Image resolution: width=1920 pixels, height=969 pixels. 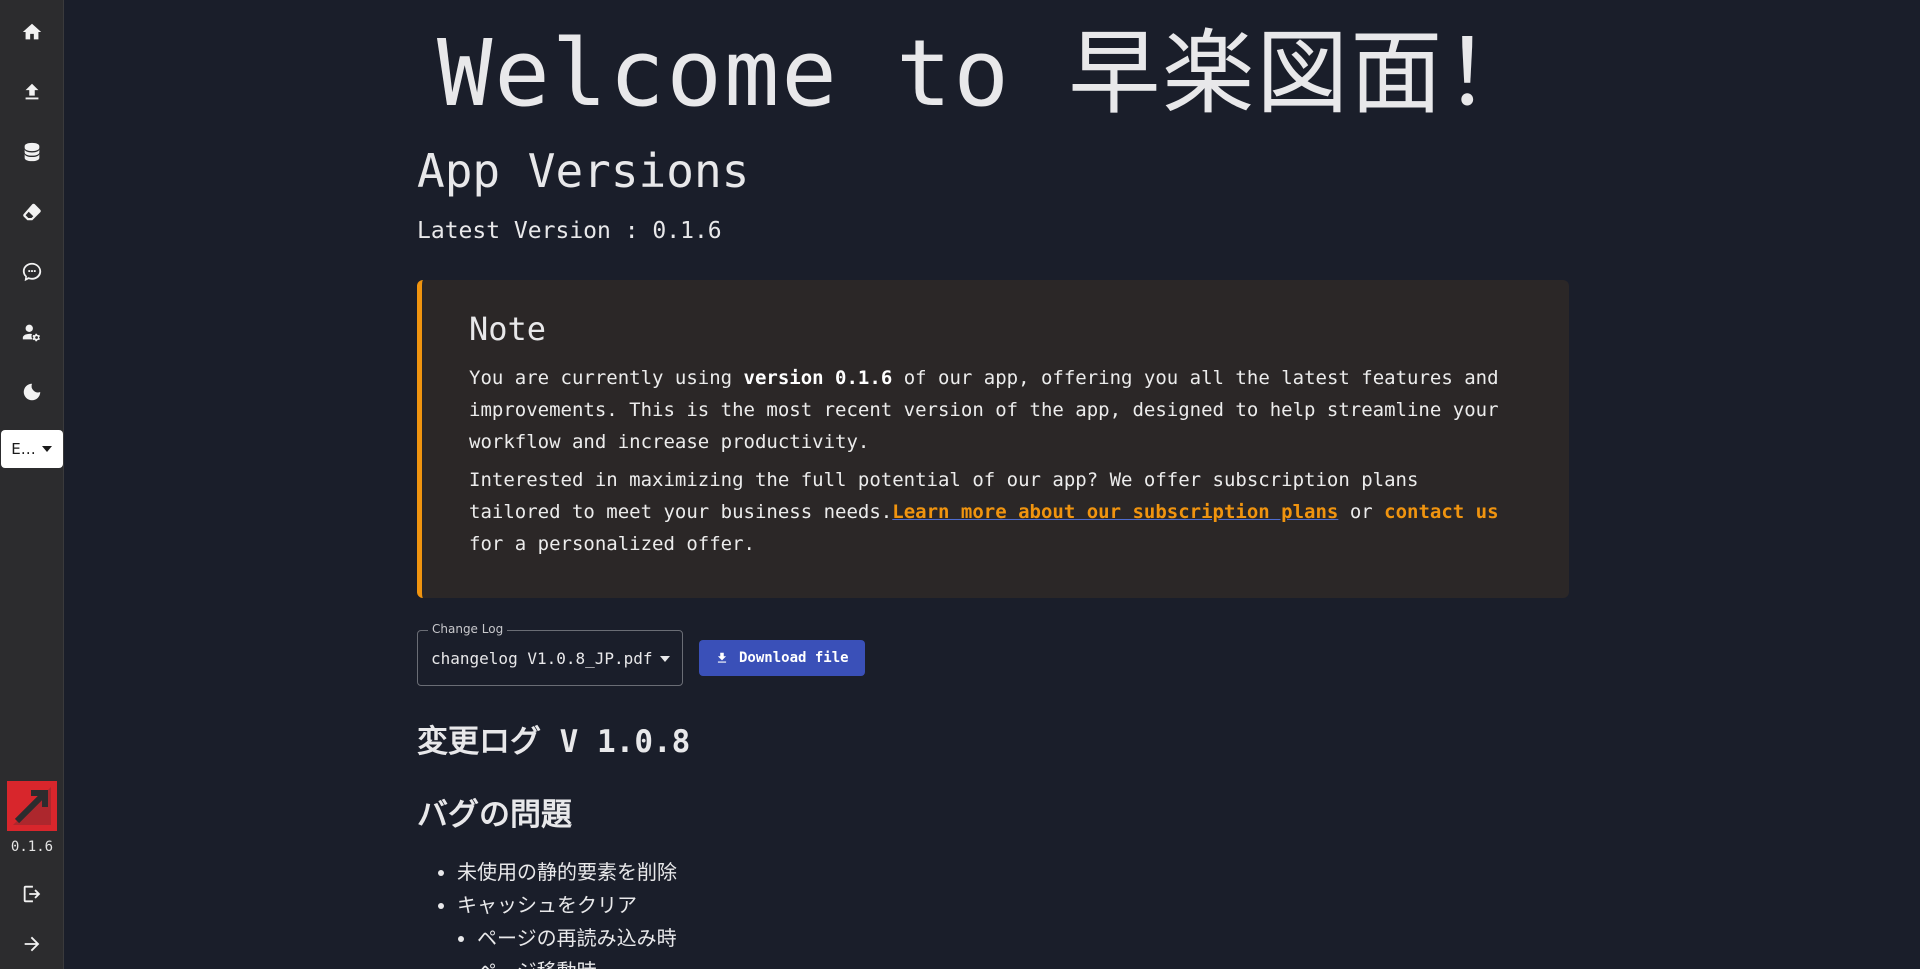 I want to click on user-settings-icon, so click(x=31, y=333).